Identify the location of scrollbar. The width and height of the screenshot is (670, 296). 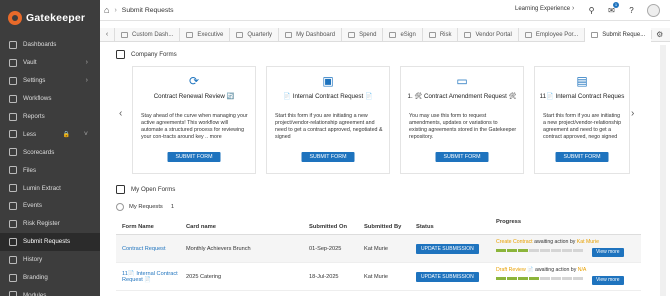
(663, 170).